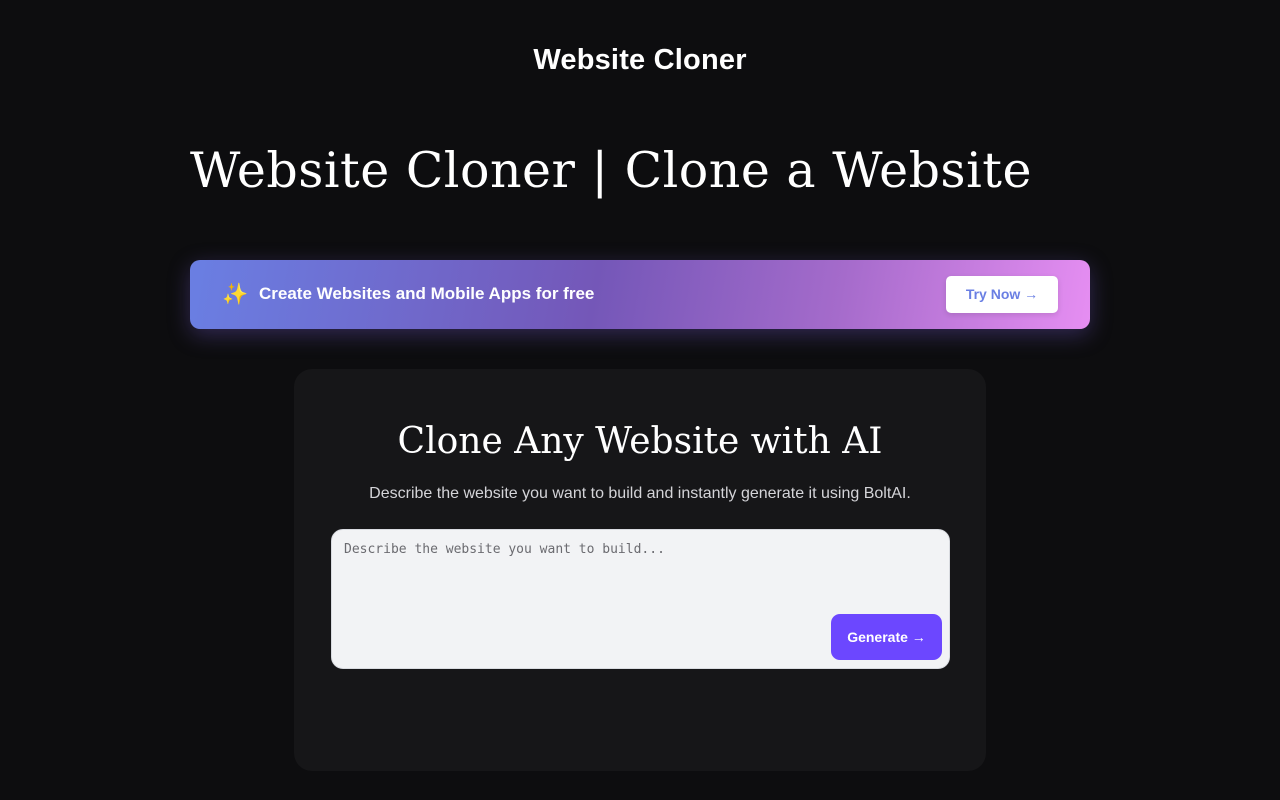 The width and height of the screenshot is (1280, 800). What do you see at coordinates (235, 294) in the screenshot?
I see `sparkles-icon: ✨` at bounding box center [235, 294].